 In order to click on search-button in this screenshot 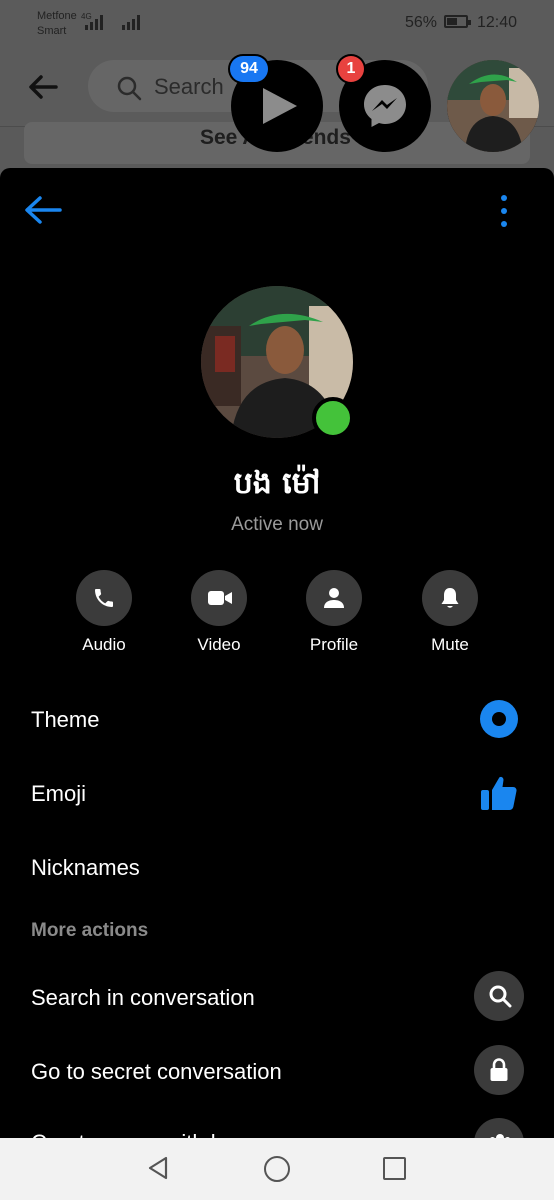, I will do `click(499, 996)`.